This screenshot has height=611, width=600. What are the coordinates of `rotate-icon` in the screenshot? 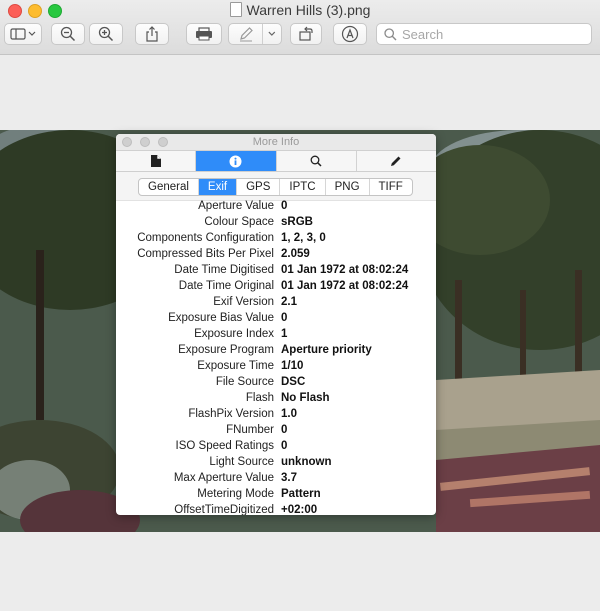 It's located at (306, 33).